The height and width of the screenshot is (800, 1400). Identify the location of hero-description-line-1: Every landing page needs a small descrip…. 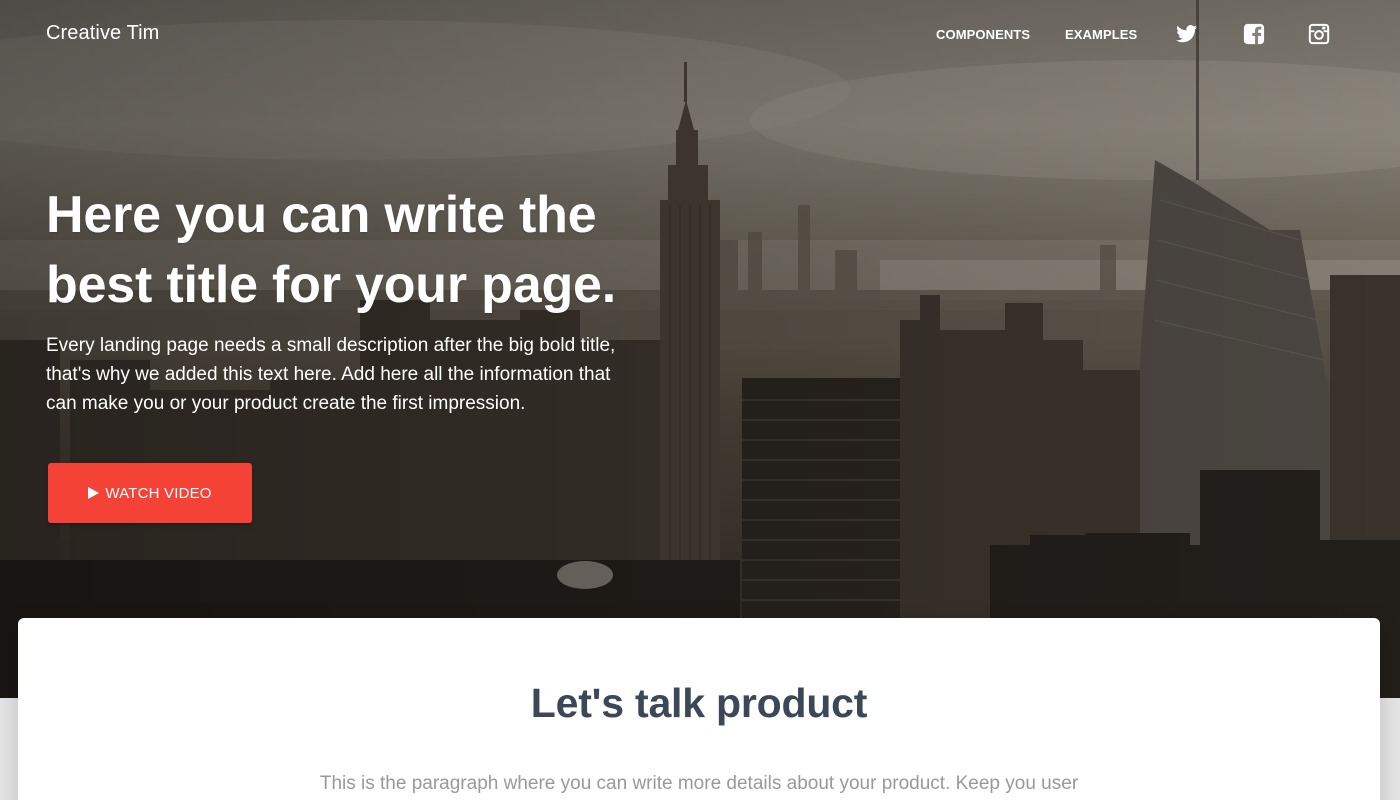
(331, 345).